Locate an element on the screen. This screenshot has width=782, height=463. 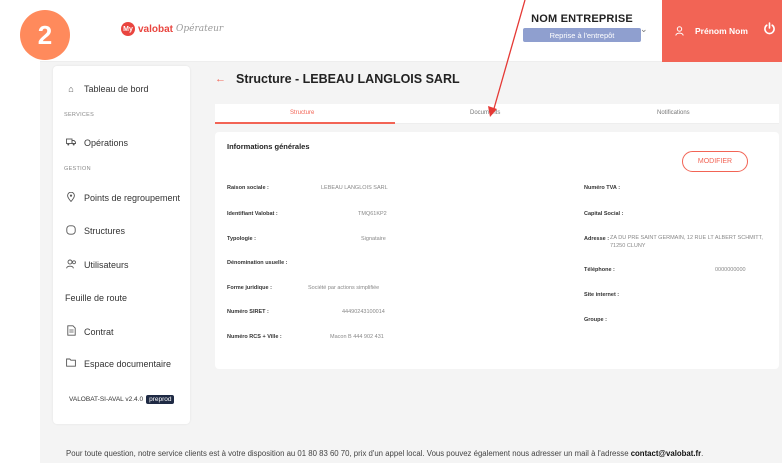
sidebar-item-operations: Opérations is located at coordinates (97, 143).